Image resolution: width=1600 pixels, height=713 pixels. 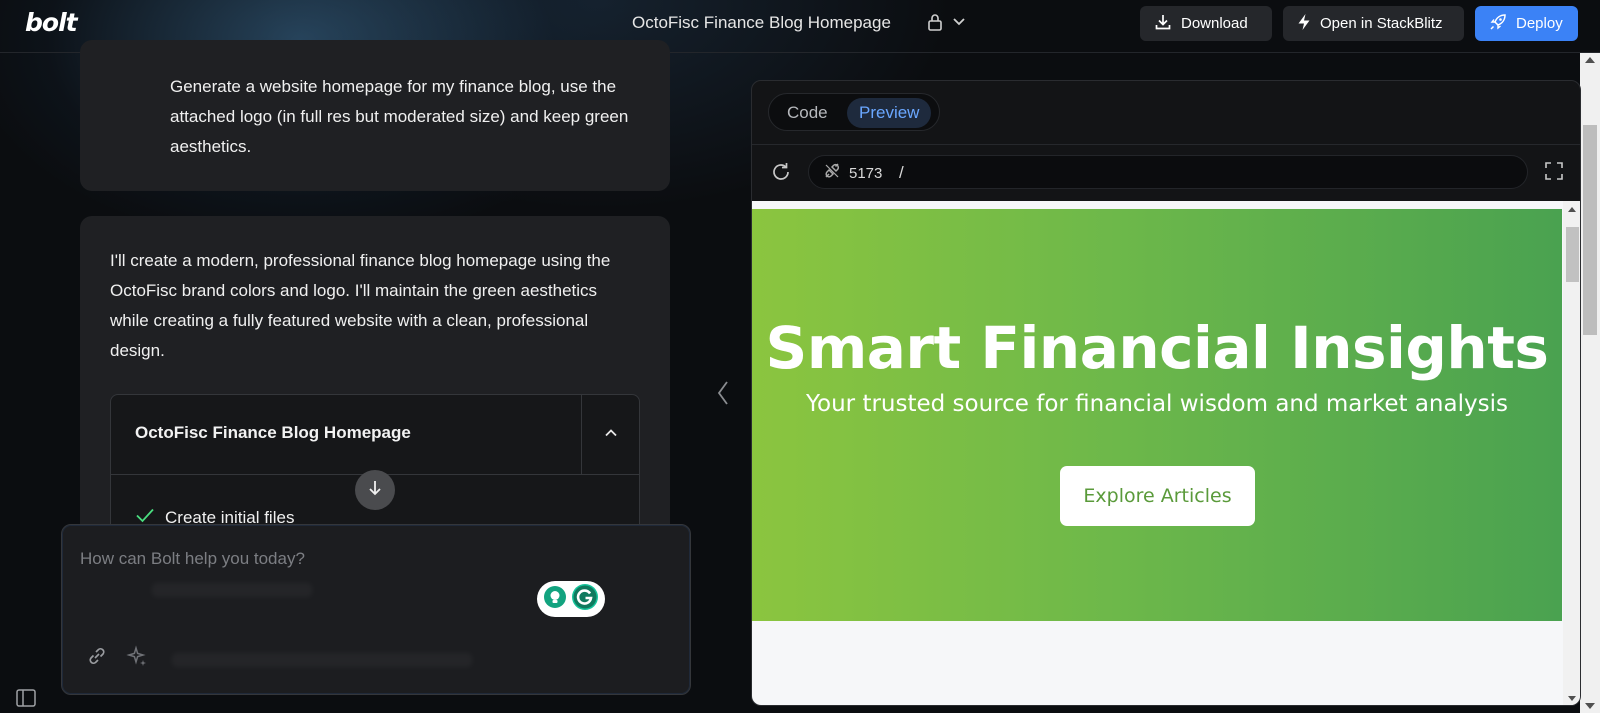 I want to click on lock-icon, so click(x=935, y=24).